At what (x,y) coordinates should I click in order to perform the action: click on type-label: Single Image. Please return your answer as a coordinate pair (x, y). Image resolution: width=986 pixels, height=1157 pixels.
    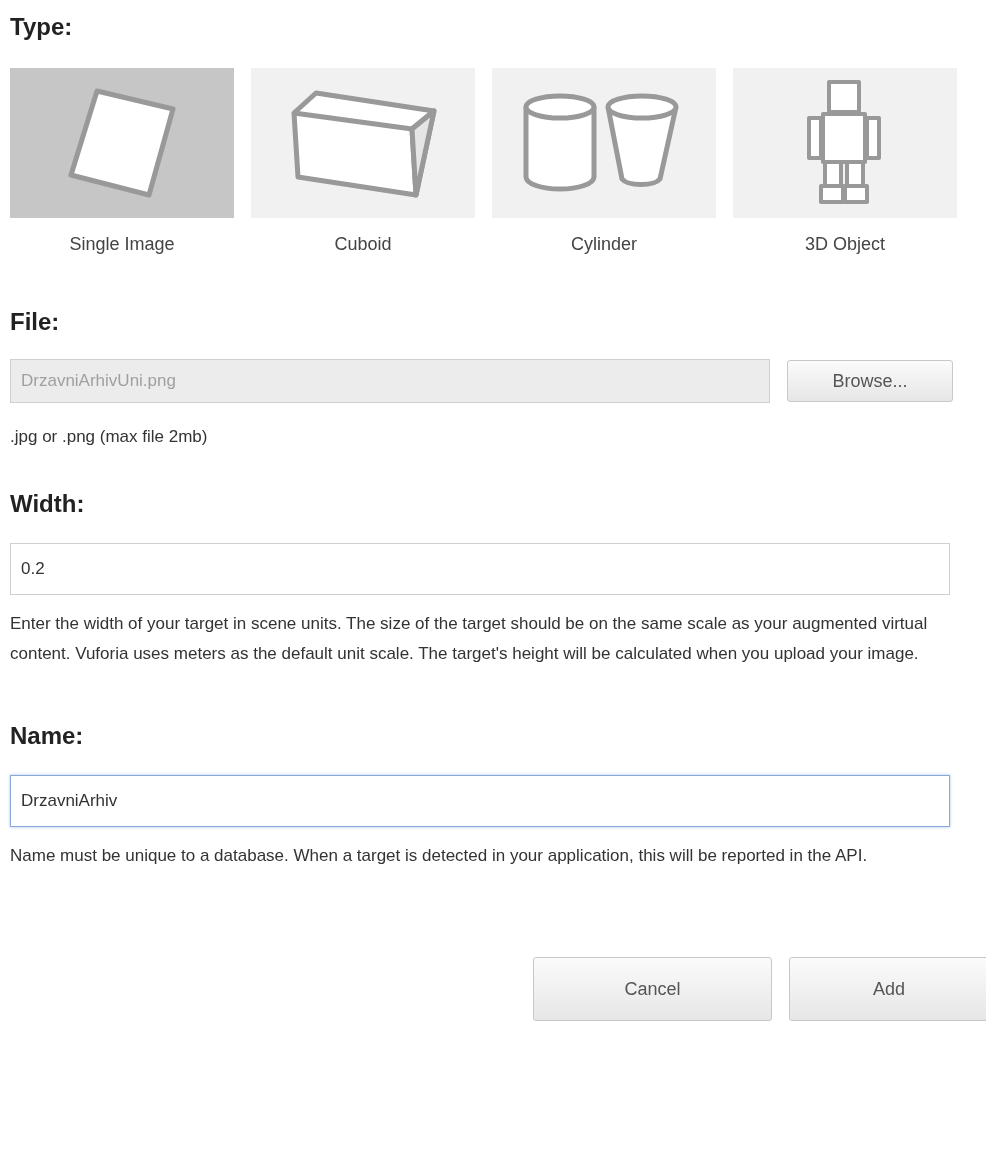
    Looking at the image, I should click on (122, 244).